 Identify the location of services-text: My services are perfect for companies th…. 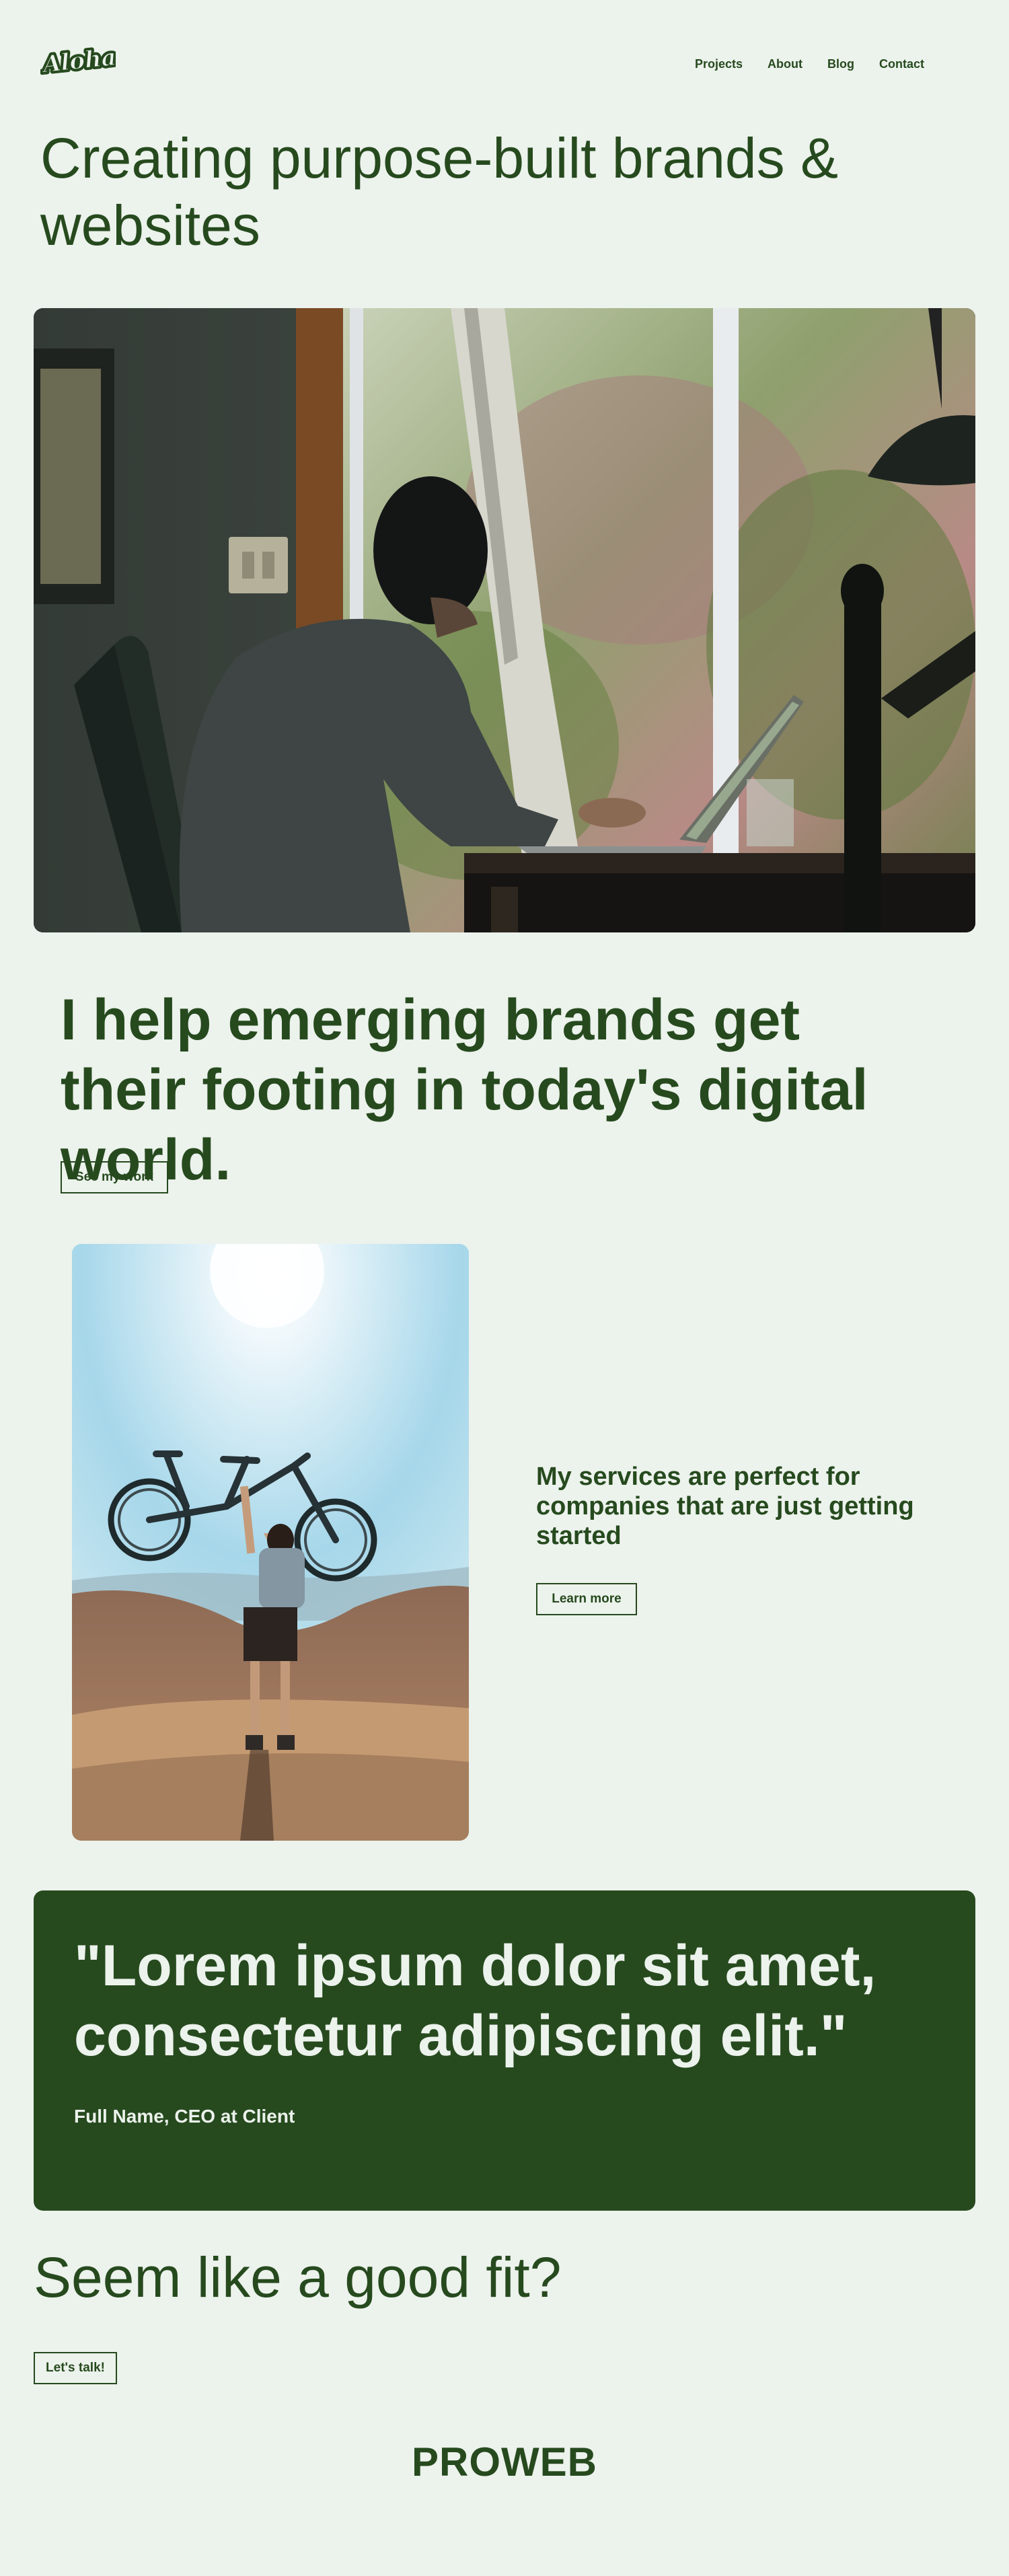
(725, 1506).